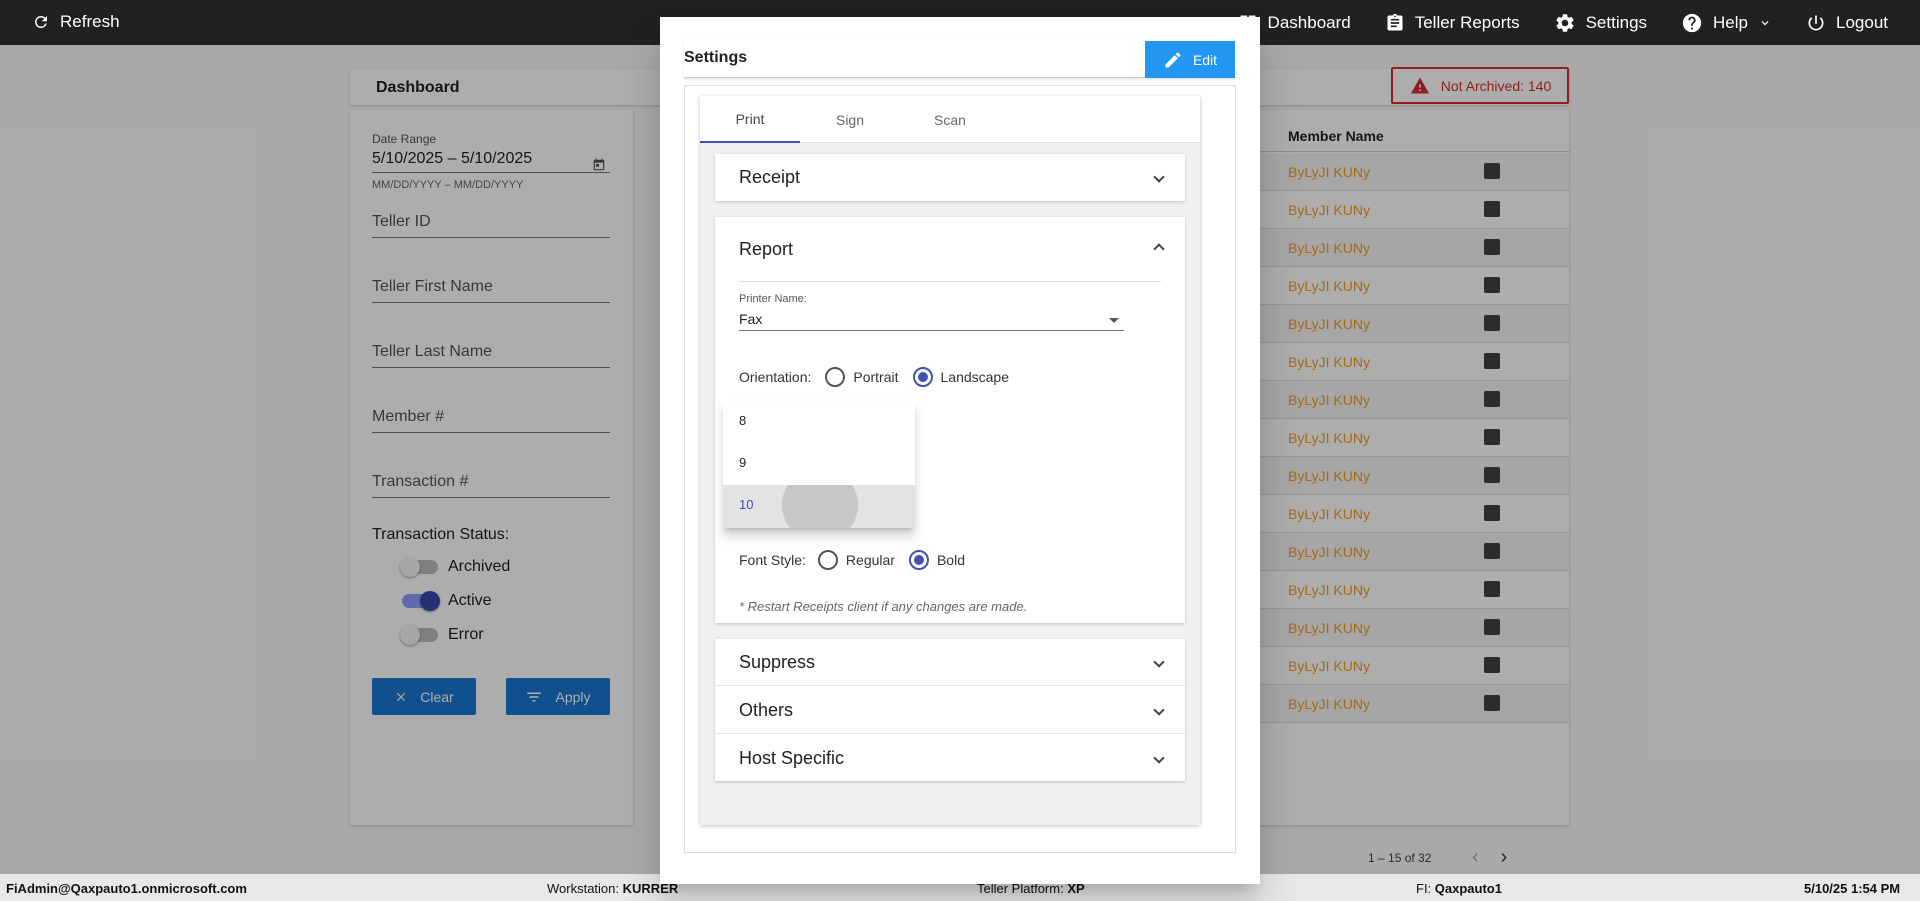 This screenshot has height=901, width=1920. What do you see at coordinates (1395, 22) in the screenshot?
I see `clipboard-icon` at bounding box center [1395, 22].